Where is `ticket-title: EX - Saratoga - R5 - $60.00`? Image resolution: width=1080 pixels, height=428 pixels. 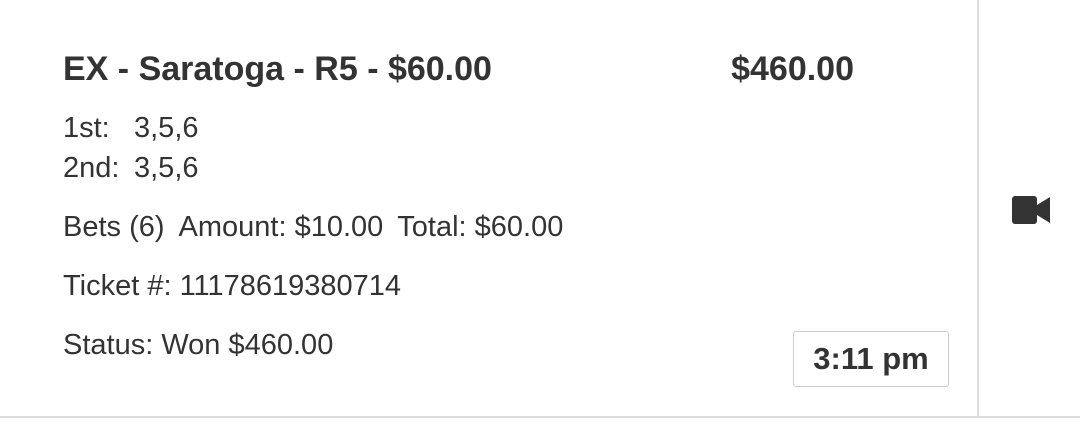
ticket-title: EX - Saratoga - R5 - $60.00 is located at coordinates (277, 69).